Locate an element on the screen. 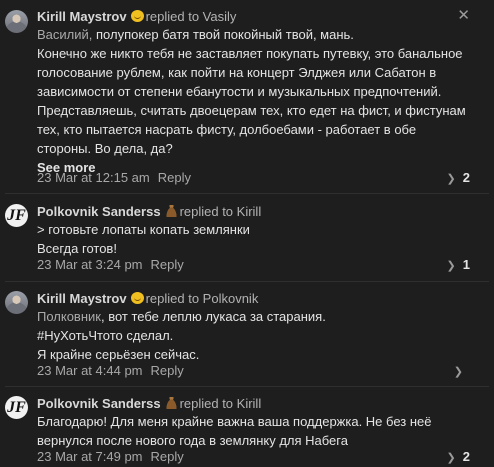 Image resolution: width=494 pixels, height=467 pixels. text-line: Всегда готов! is located at coordinates (77, 248).